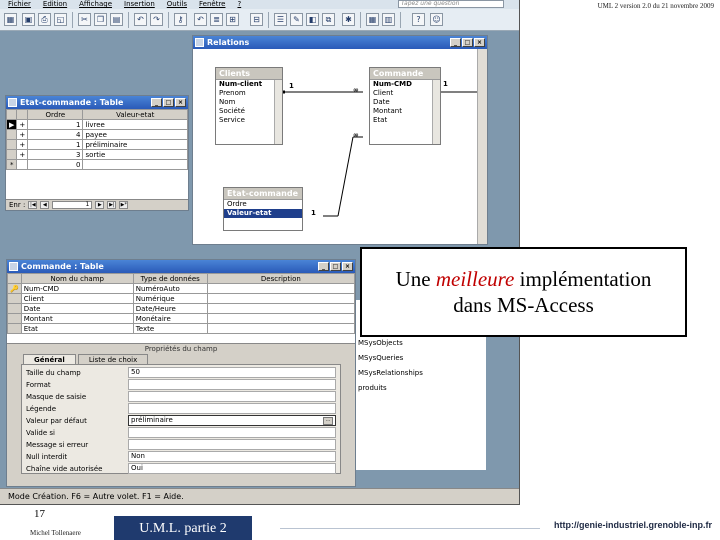 This screenshot has height=540, width=720. What do you see at coordinates (280, 19) in the screenshot?
I see `properties-icon: ☰` at bounding box center [280, 19].